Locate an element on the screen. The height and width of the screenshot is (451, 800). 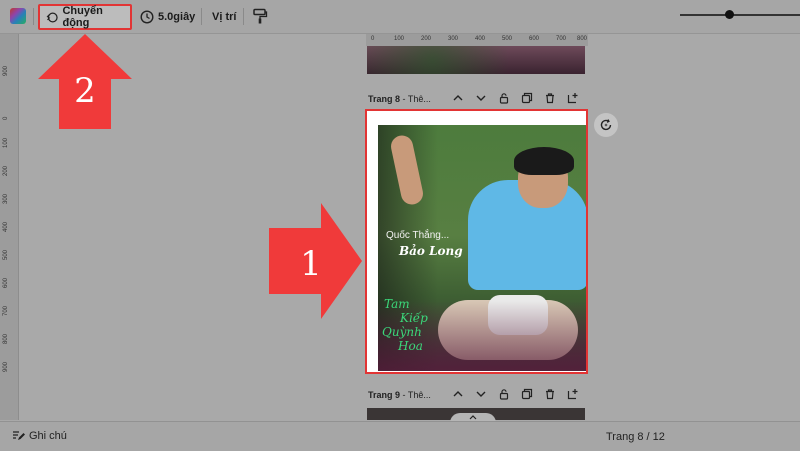
page-8-number: Trang 8 is located at coordinates (384, 99).